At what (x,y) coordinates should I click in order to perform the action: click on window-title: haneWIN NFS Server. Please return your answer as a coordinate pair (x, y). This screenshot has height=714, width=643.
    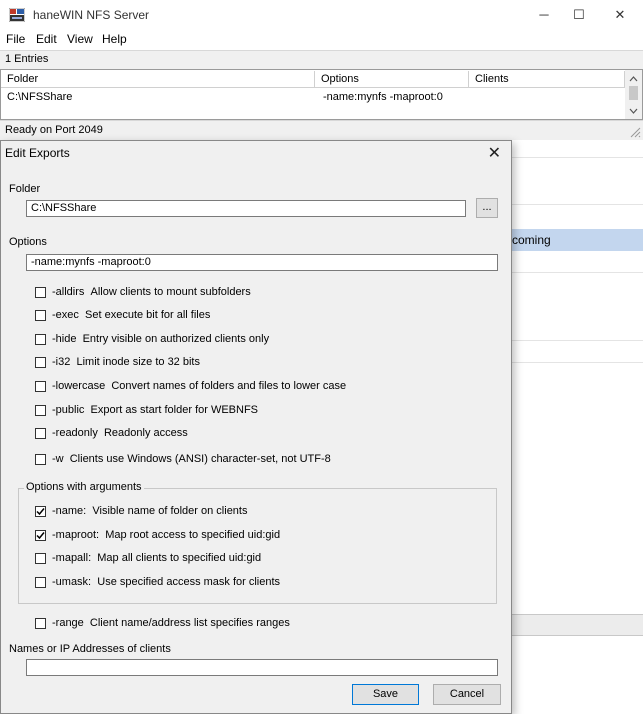
    Looking at the image, I should click on (91, 15).